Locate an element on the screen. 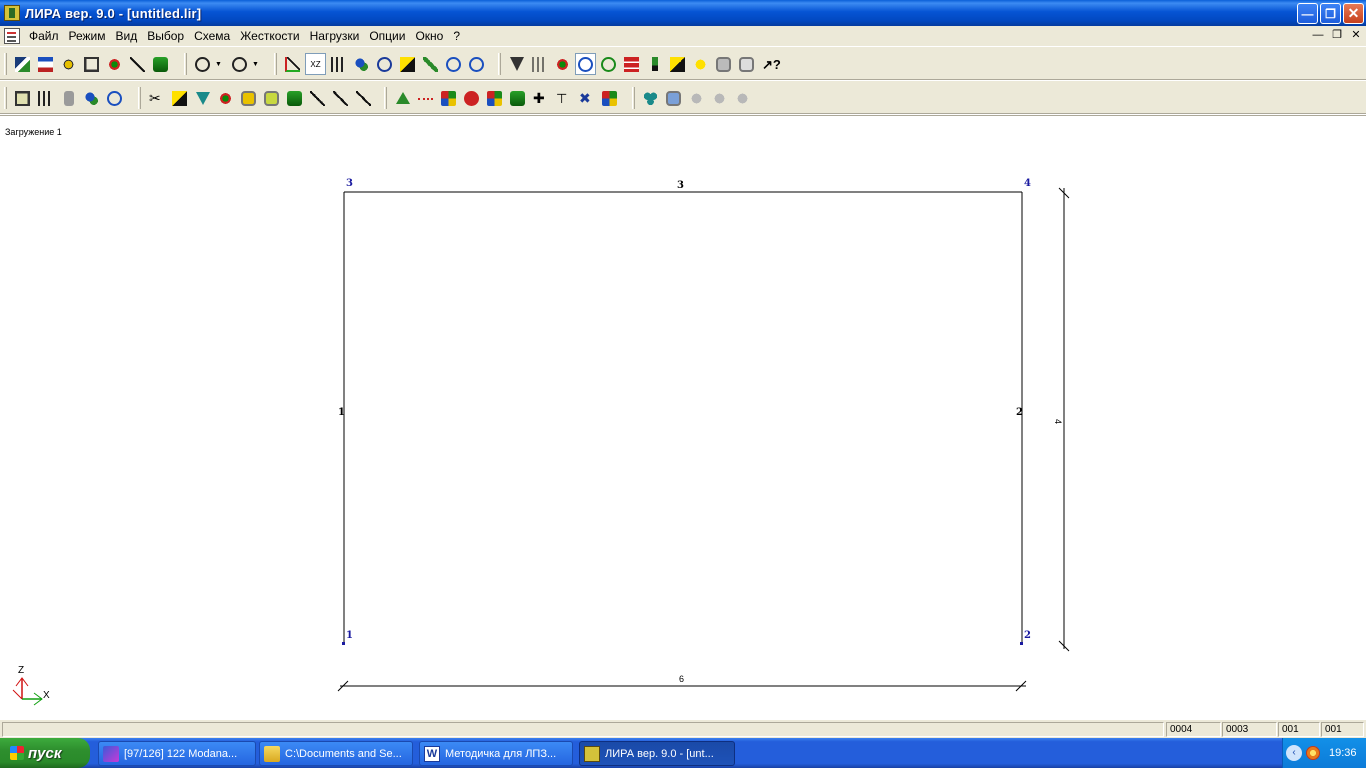  move-icon is located at coordinates (91, 98).